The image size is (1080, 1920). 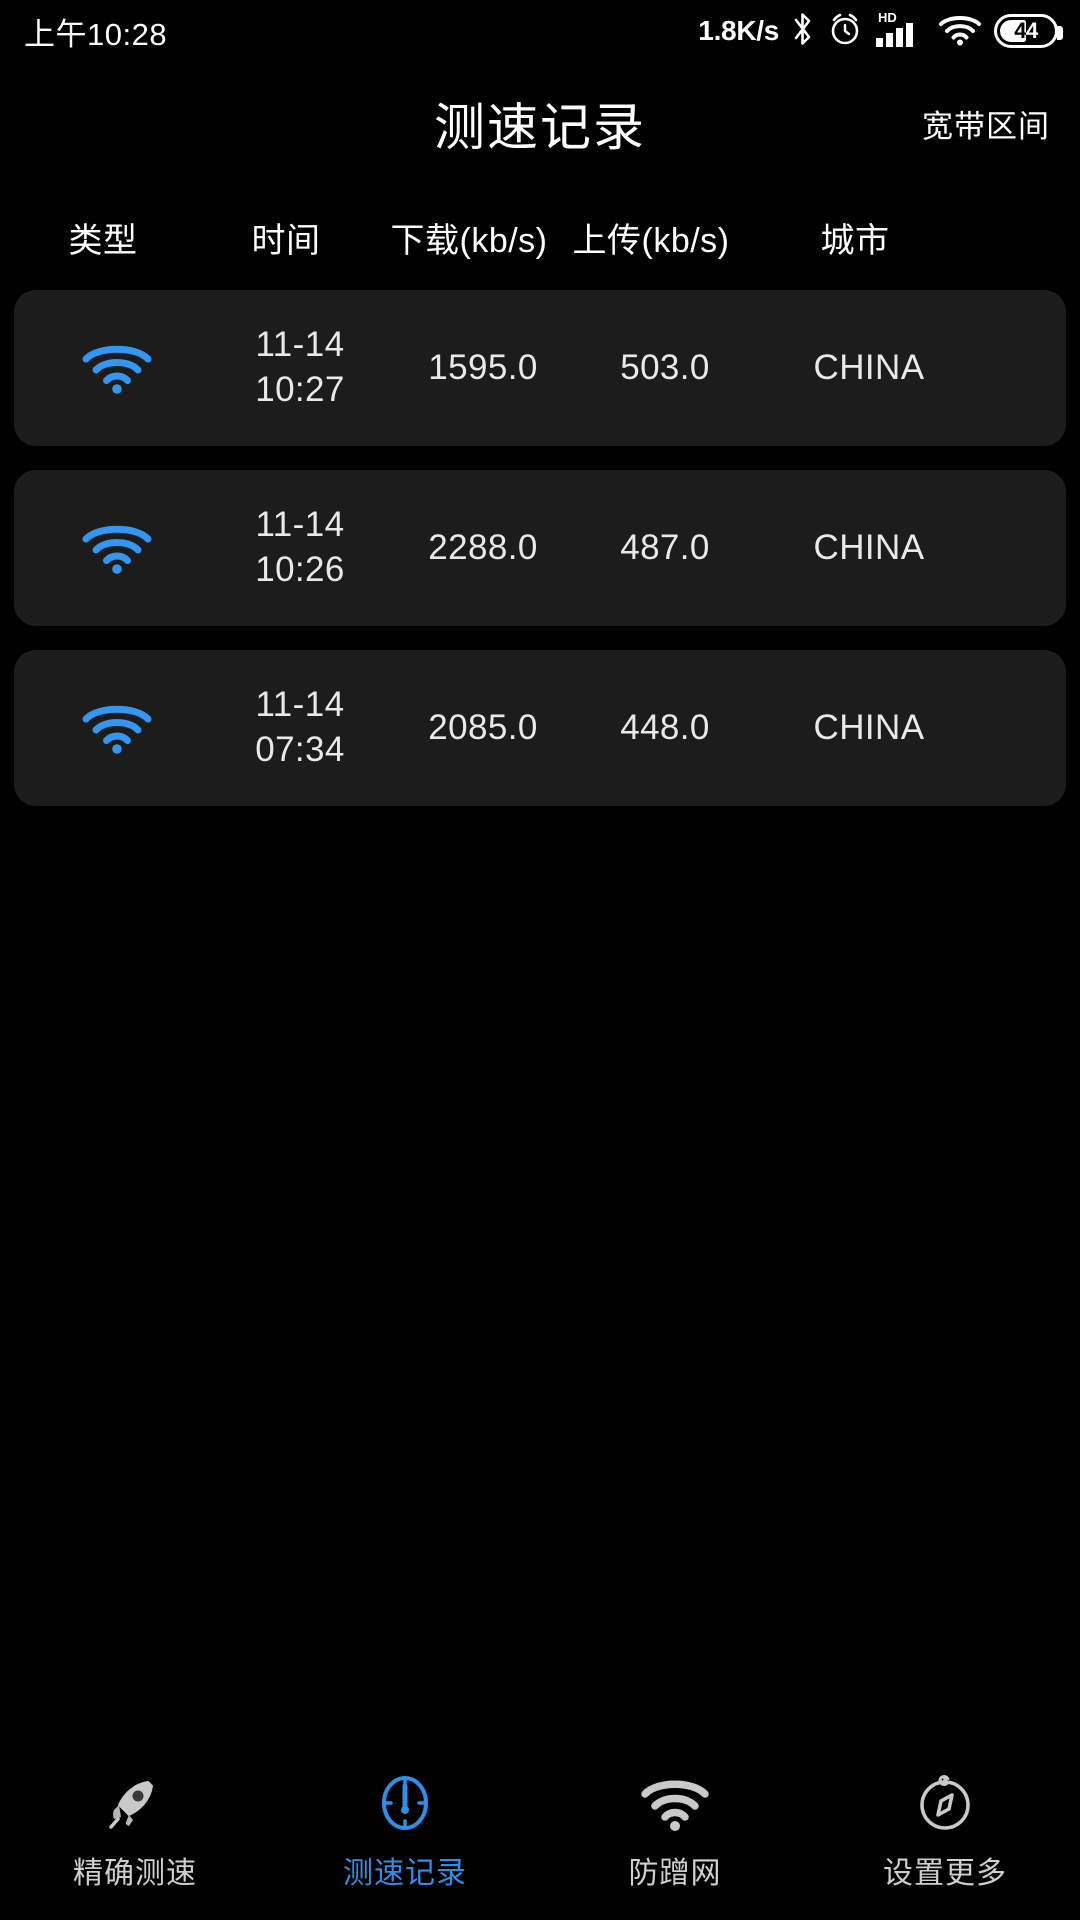 I want to click on nav-label: 测速记录, so click(x=405, y=1873).